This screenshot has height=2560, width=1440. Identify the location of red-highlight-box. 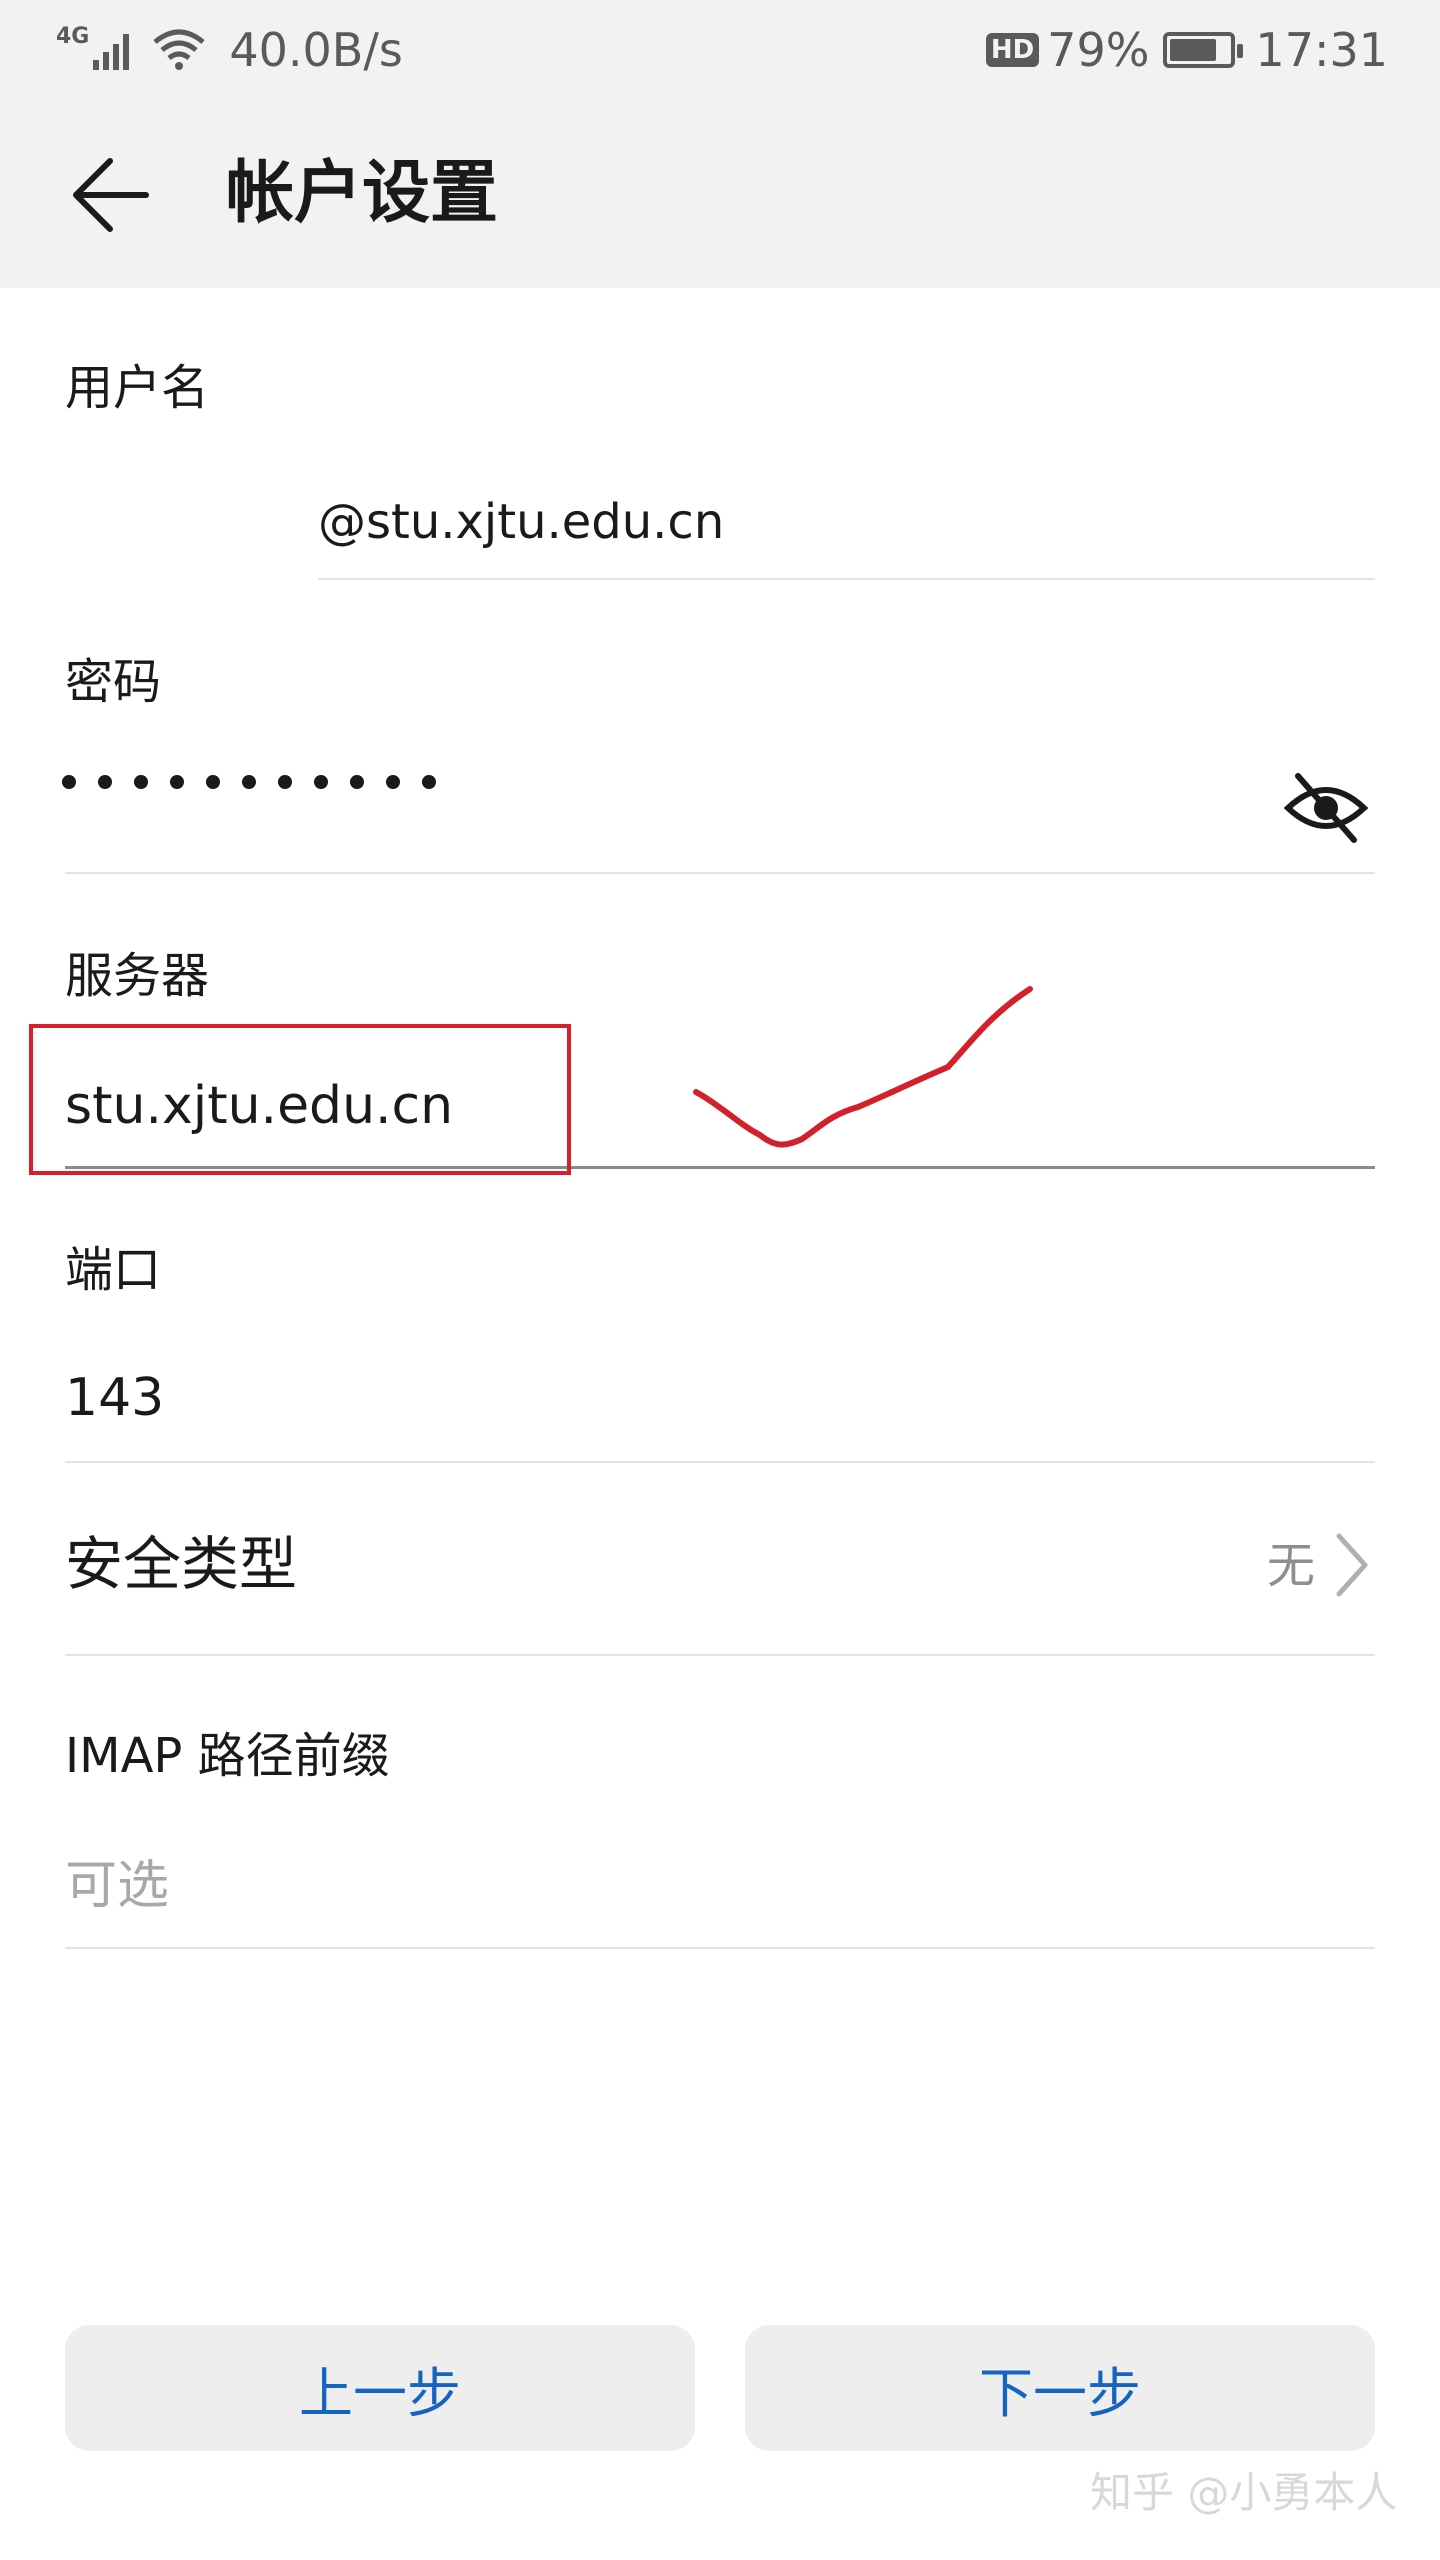
(300, 1099).